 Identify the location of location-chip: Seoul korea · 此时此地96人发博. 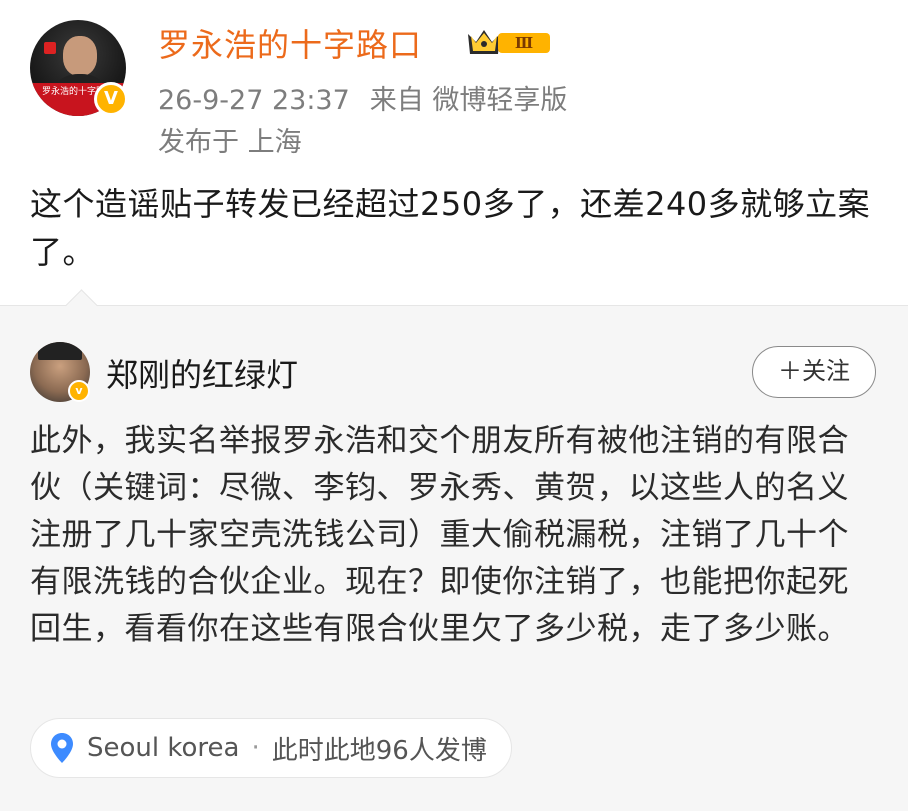
(271, 748).